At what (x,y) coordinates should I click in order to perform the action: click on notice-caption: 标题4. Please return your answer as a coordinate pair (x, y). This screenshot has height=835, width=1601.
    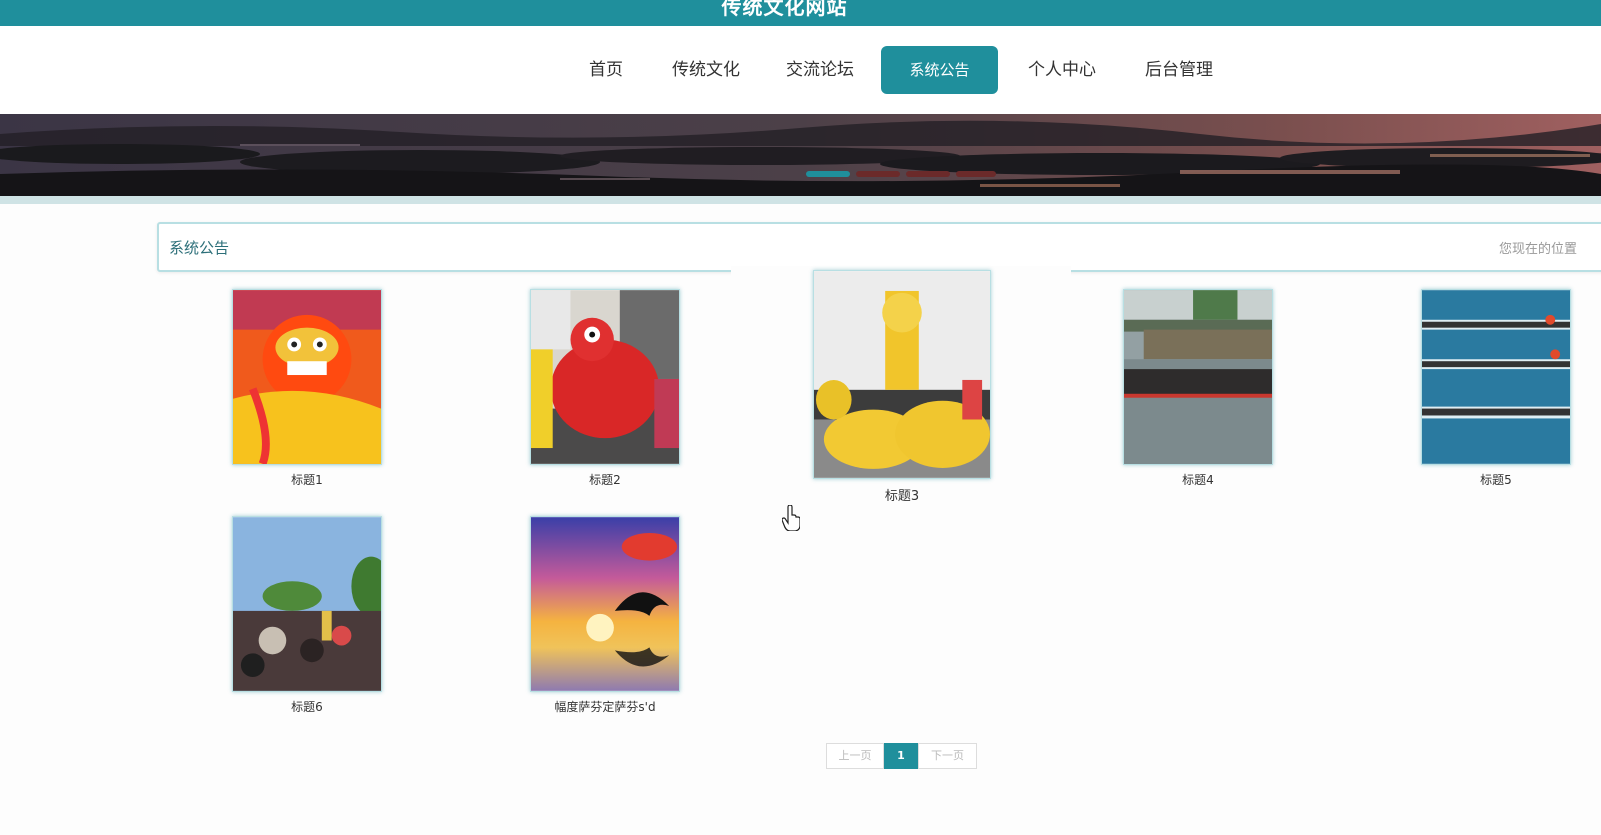
    Looking at the image, I should click on (1198, 480).